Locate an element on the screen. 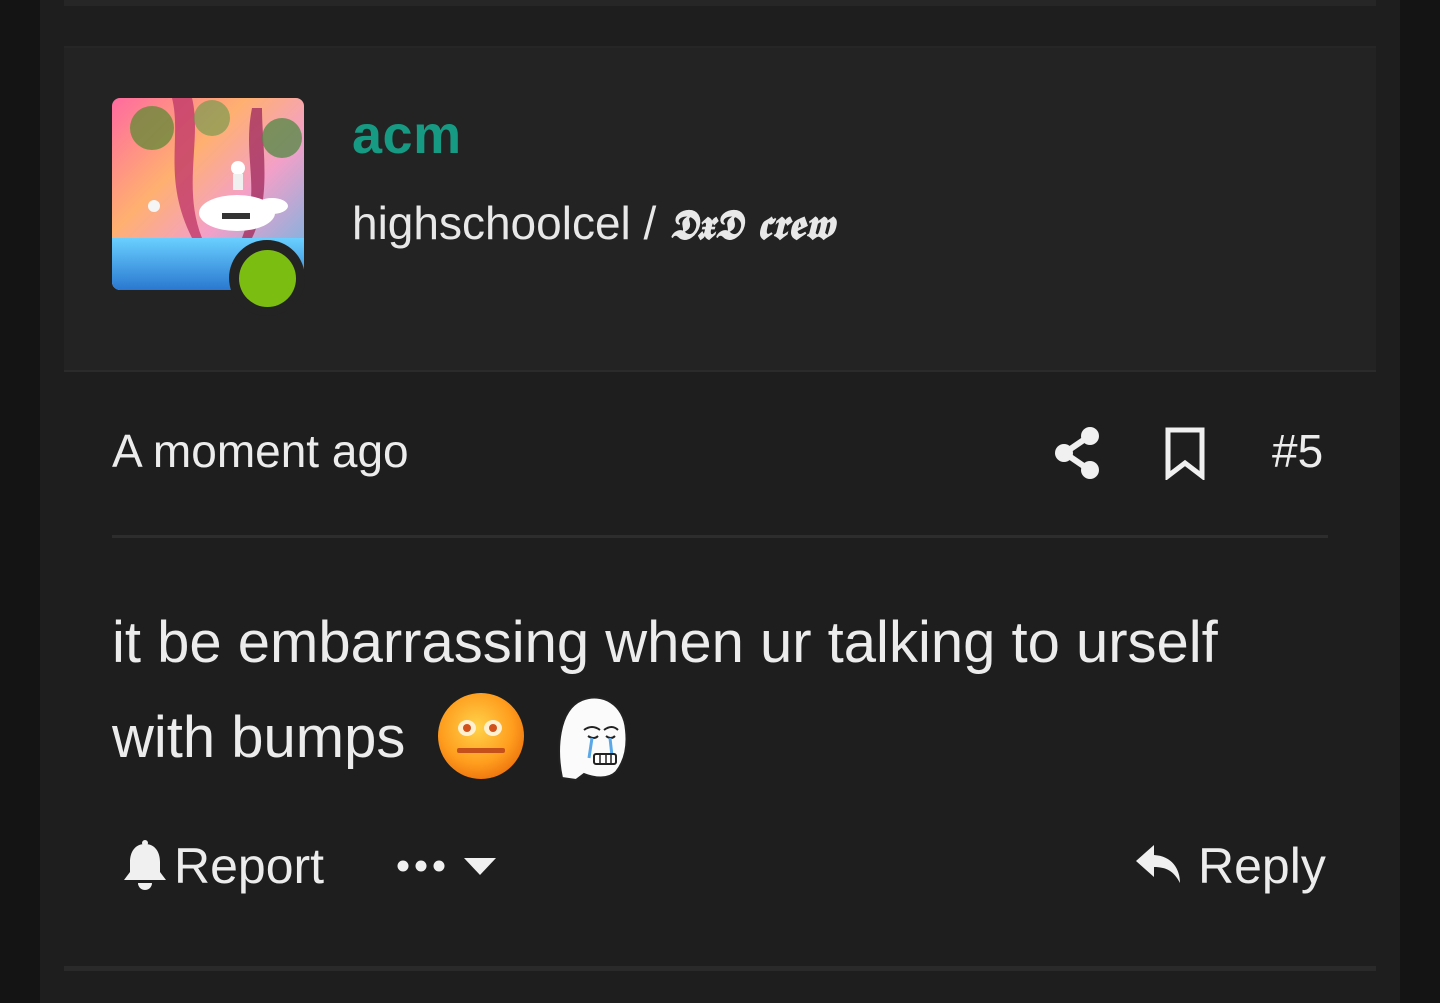  report-label: Report is located at coordinates (249, 866).